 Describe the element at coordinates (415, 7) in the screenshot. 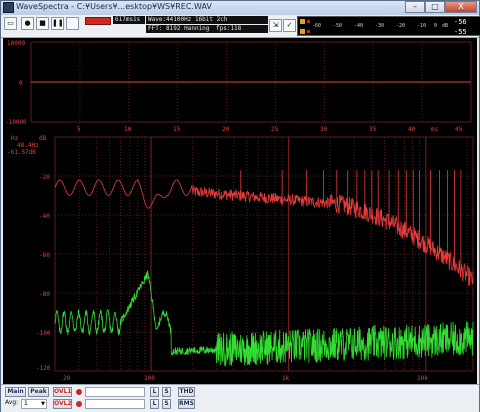

I see `minimize-button: –` at that location.